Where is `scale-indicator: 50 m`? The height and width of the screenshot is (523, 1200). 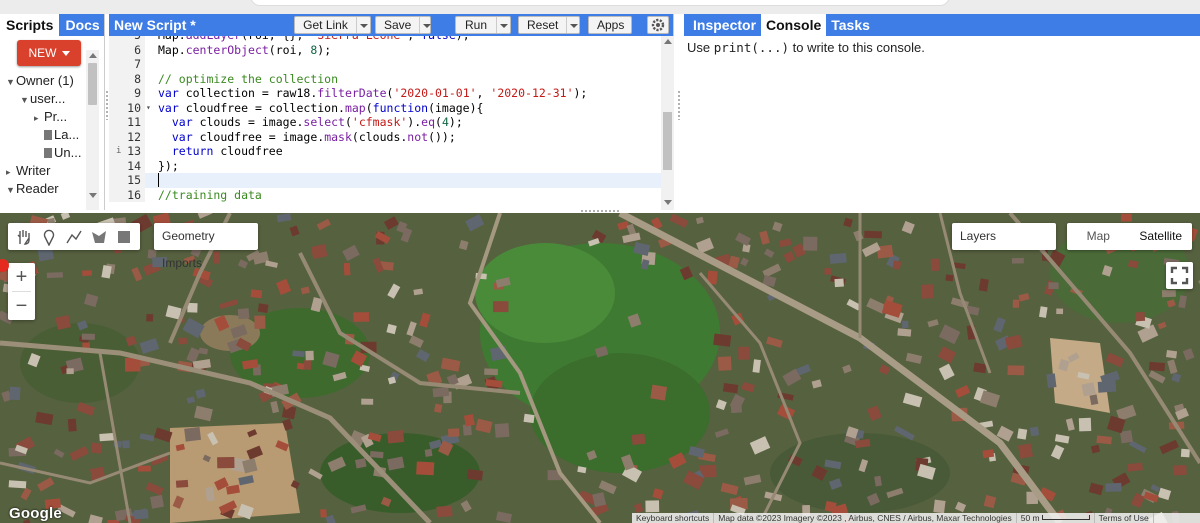
scale-indicator: 50 m is located at coordinates (1056, 518).